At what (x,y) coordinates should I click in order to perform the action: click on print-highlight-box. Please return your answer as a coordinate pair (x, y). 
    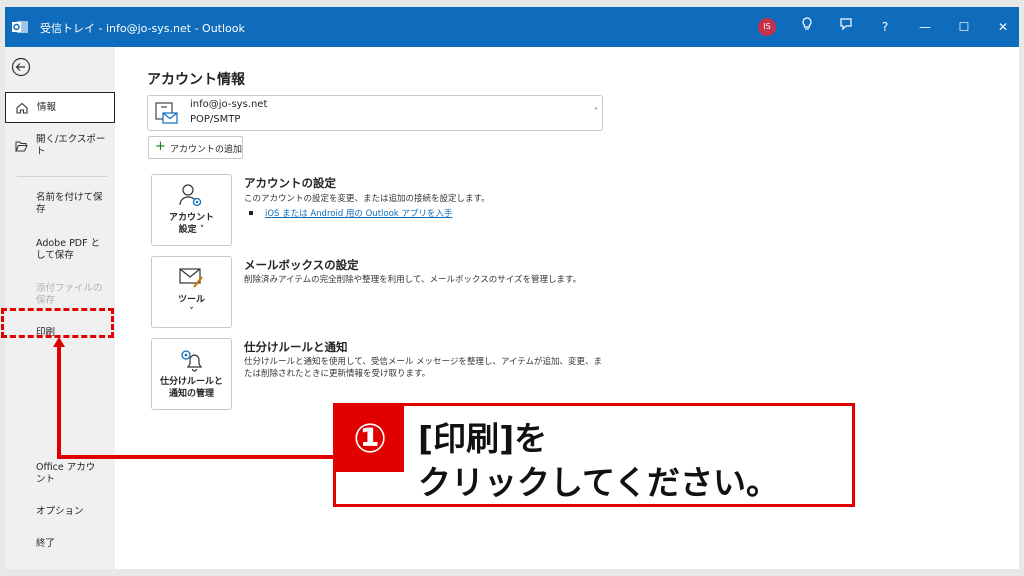
    Looking at the image, I should click on (57, 323).